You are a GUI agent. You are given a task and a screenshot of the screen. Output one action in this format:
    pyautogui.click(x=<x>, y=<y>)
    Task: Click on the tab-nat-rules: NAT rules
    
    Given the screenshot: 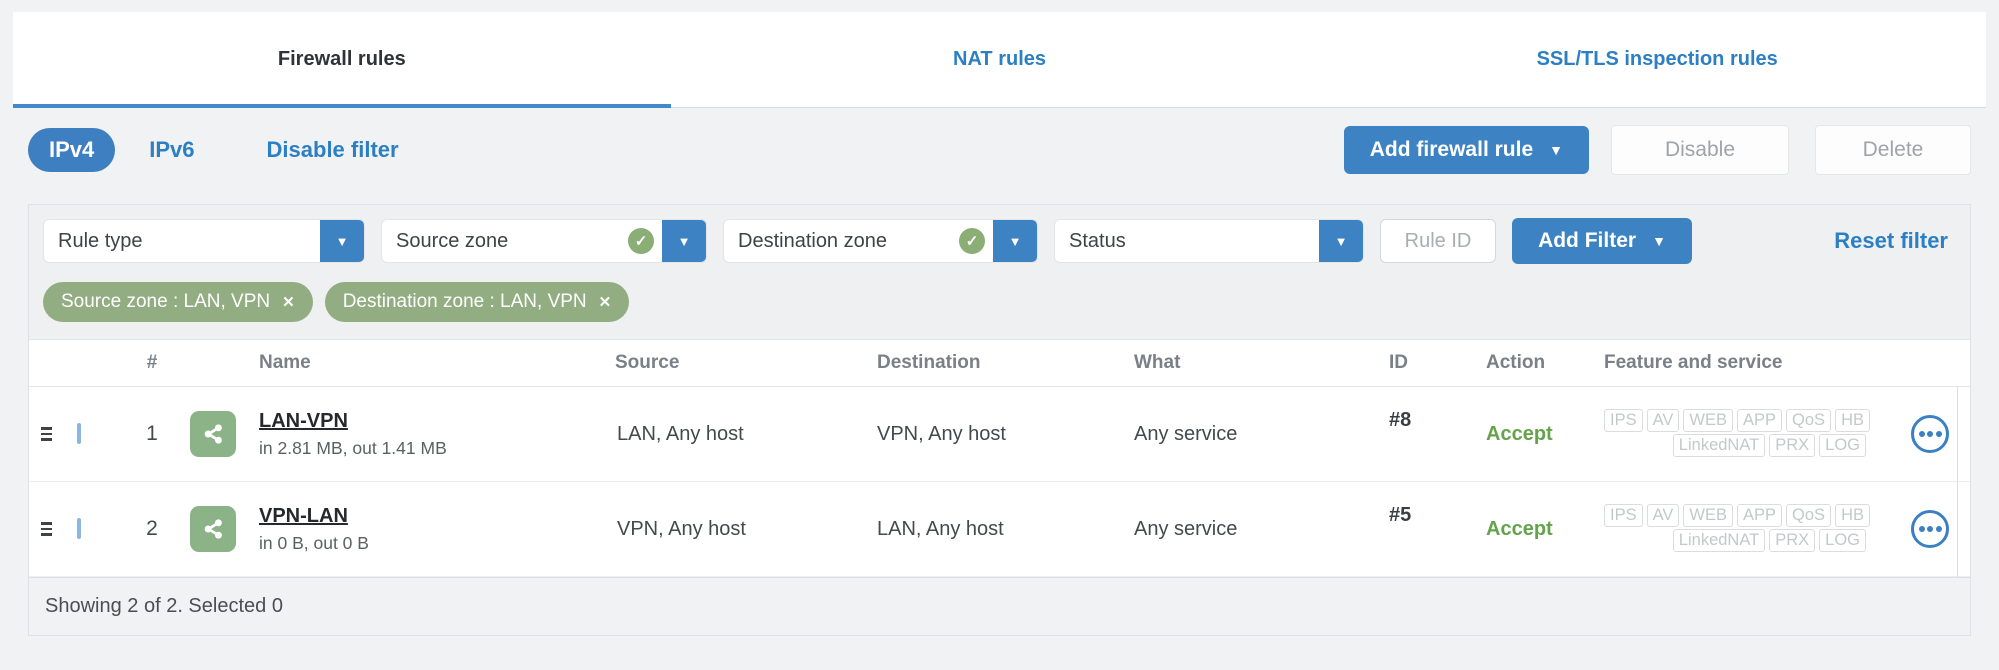 What is the action you would take?
    pyautogui.click(x=1000, y=59)
    